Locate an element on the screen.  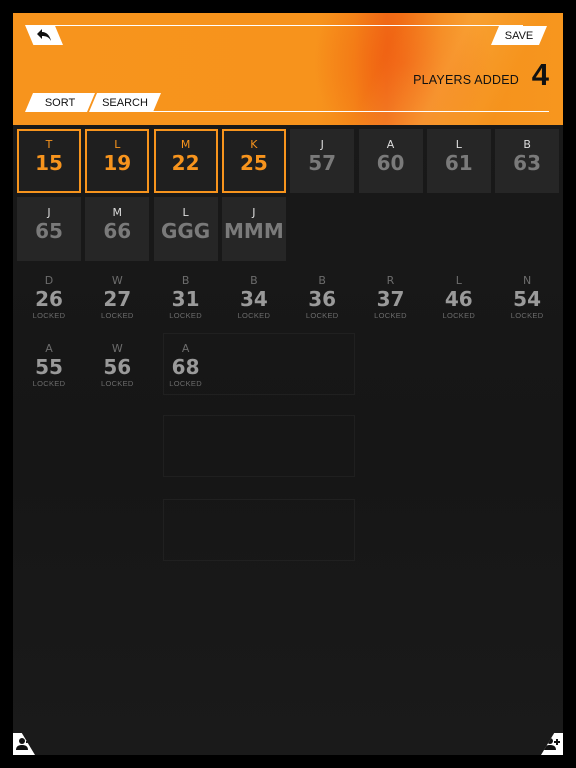
player-tile-letter: N is located at coordinates (527, 280).